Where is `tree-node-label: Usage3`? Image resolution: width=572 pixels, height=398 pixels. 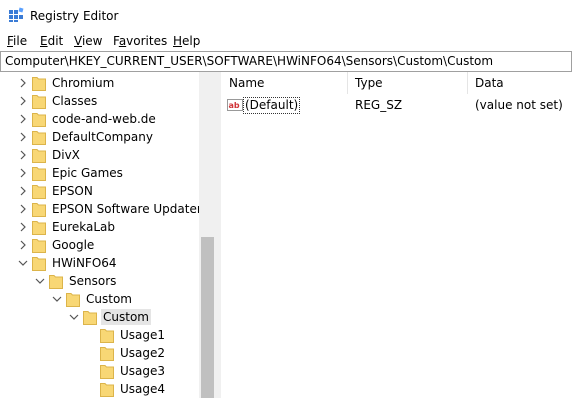
tree-node-label: Usage3 is located at coordinates (142, 371).